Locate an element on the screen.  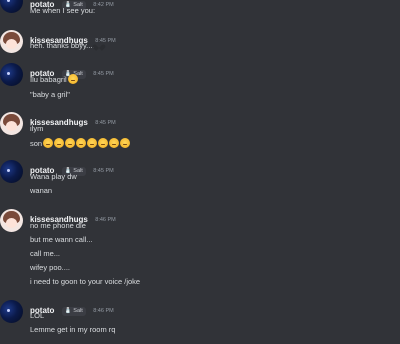
black-heart-emoji is located at coordinates (99, 45).